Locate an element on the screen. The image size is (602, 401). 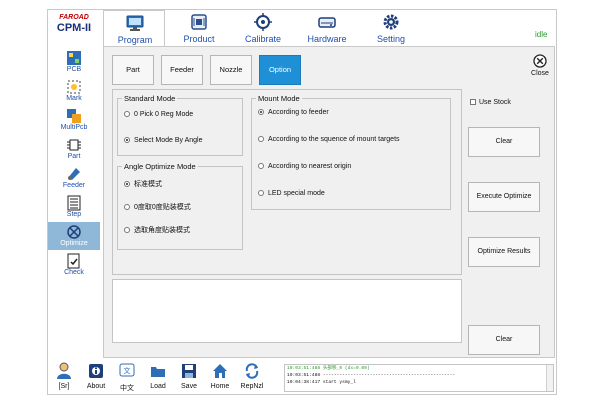
optimize-icon is located at coordinates (74, 232).